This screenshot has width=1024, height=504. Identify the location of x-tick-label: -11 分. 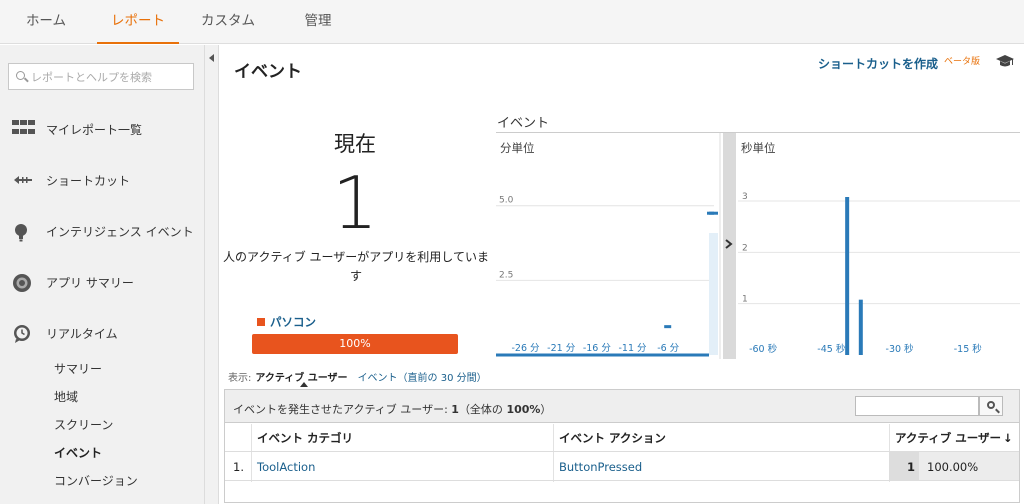
(633, 348).